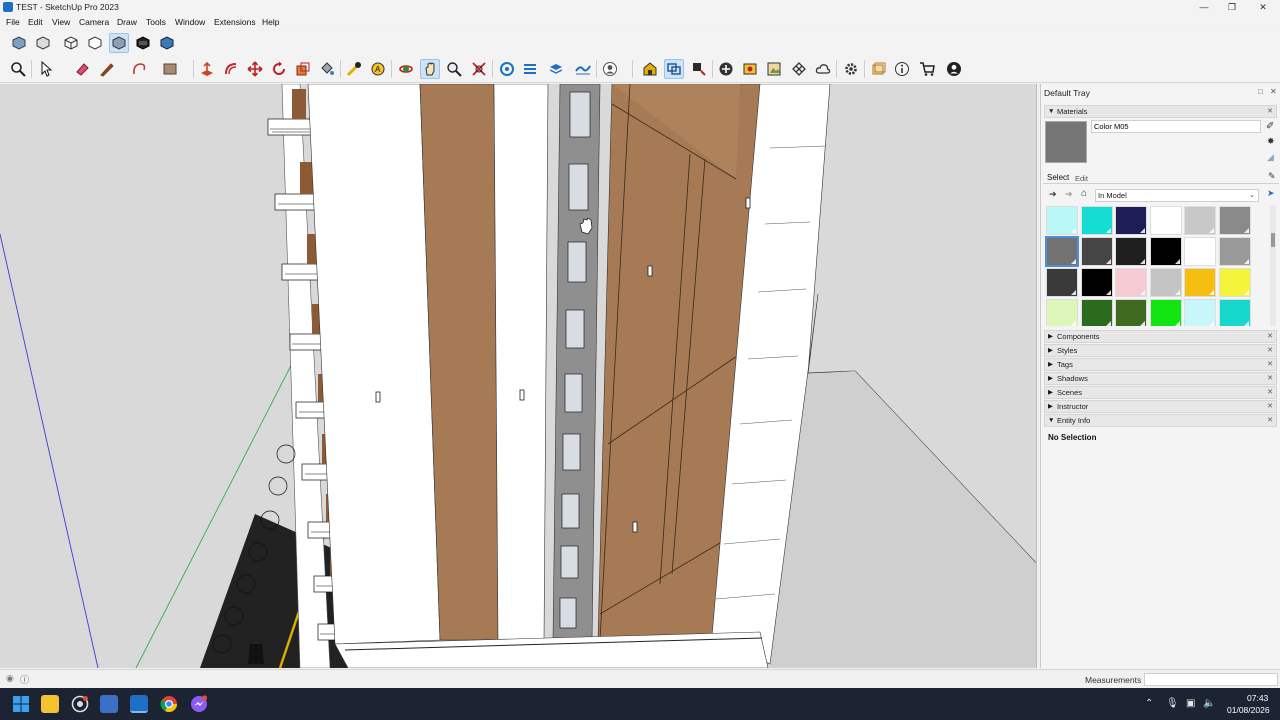 The height and width of the screenshot is (720, 1280). Describe the element at coordinates (1209, 703) in the screenshot. I see `volume-icon: 🔈` at that location.